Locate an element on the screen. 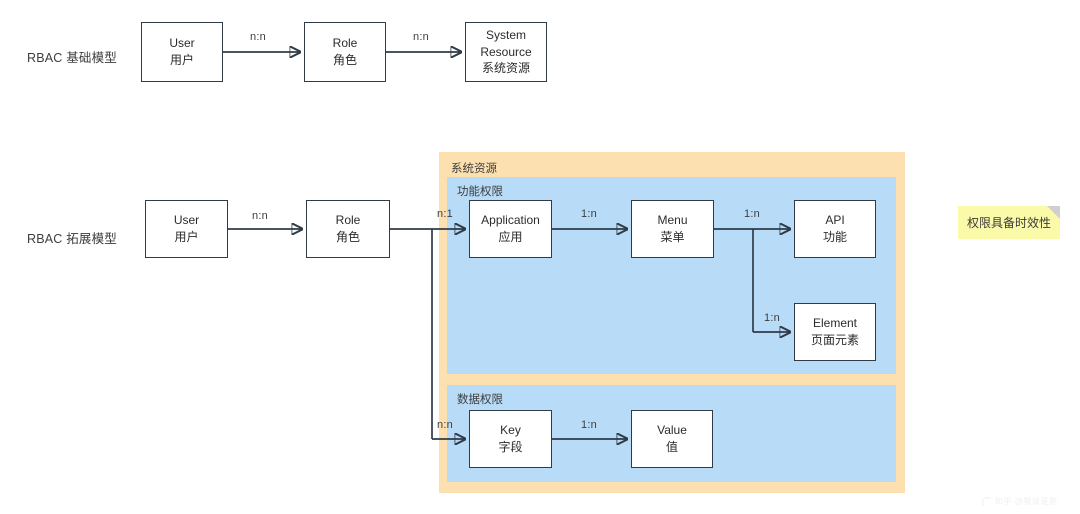  sticky-note-text: 权限具备时效性 is located at coordinates (1008, 223).